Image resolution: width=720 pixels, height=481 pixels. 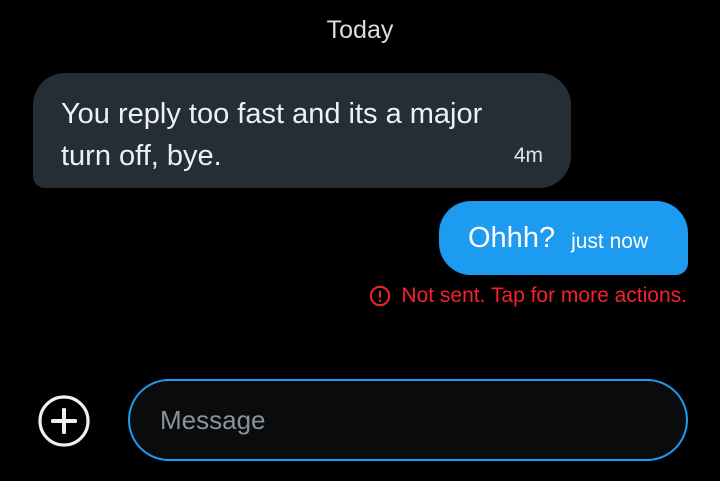 I want to click on alert-circle-icon, so click(x=380, y=296).